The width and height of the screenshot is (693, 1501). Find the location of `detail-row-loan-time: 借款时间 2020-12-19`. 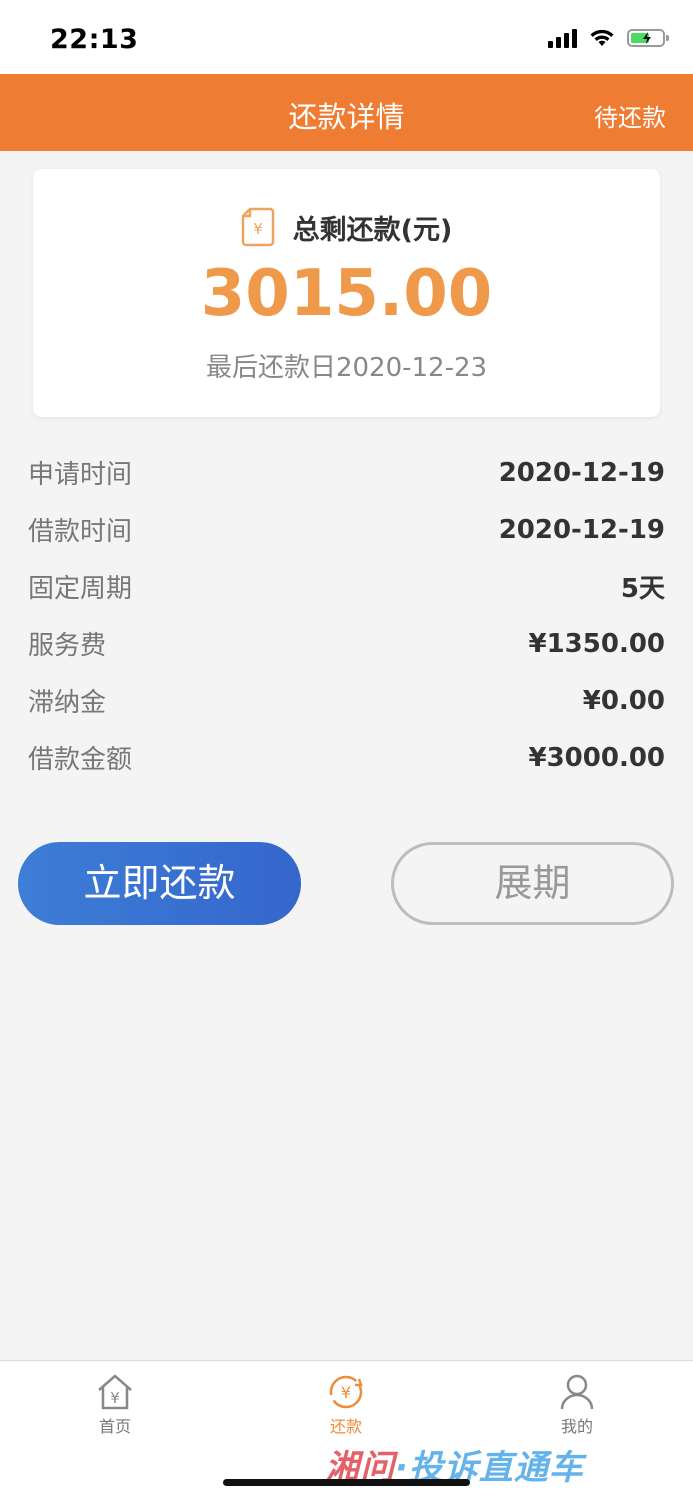

detail-row-loan-time: 借款时间 2020-12-19 is located at coordinates (346, 529).